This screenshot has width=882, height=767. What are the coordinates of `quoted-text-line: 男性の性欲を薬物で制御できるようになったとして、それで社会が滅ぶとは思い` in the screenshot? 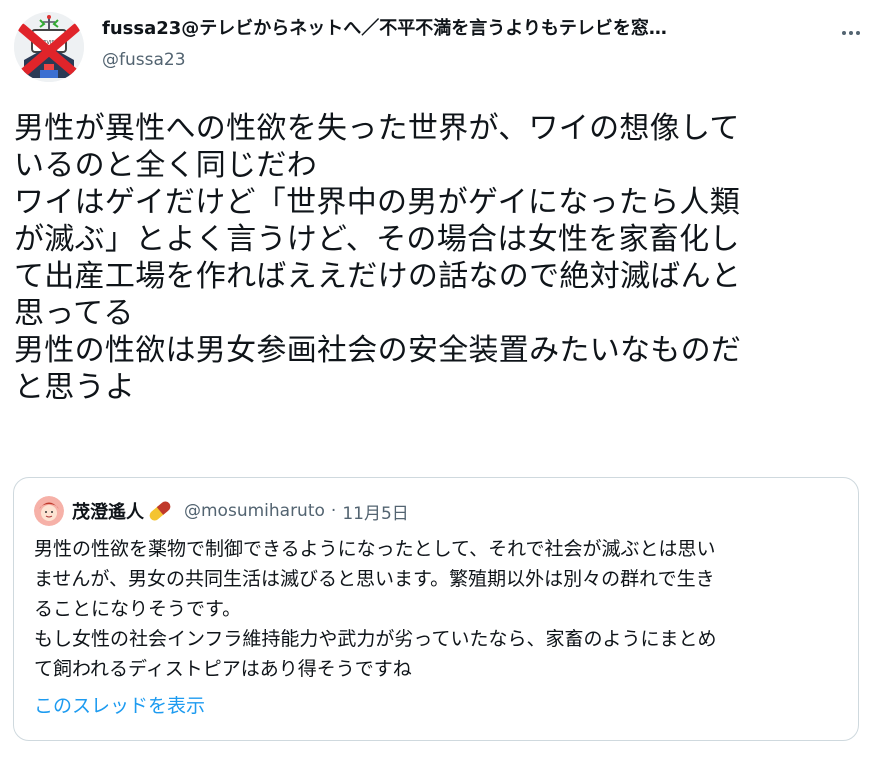 It's located at (375, 549).